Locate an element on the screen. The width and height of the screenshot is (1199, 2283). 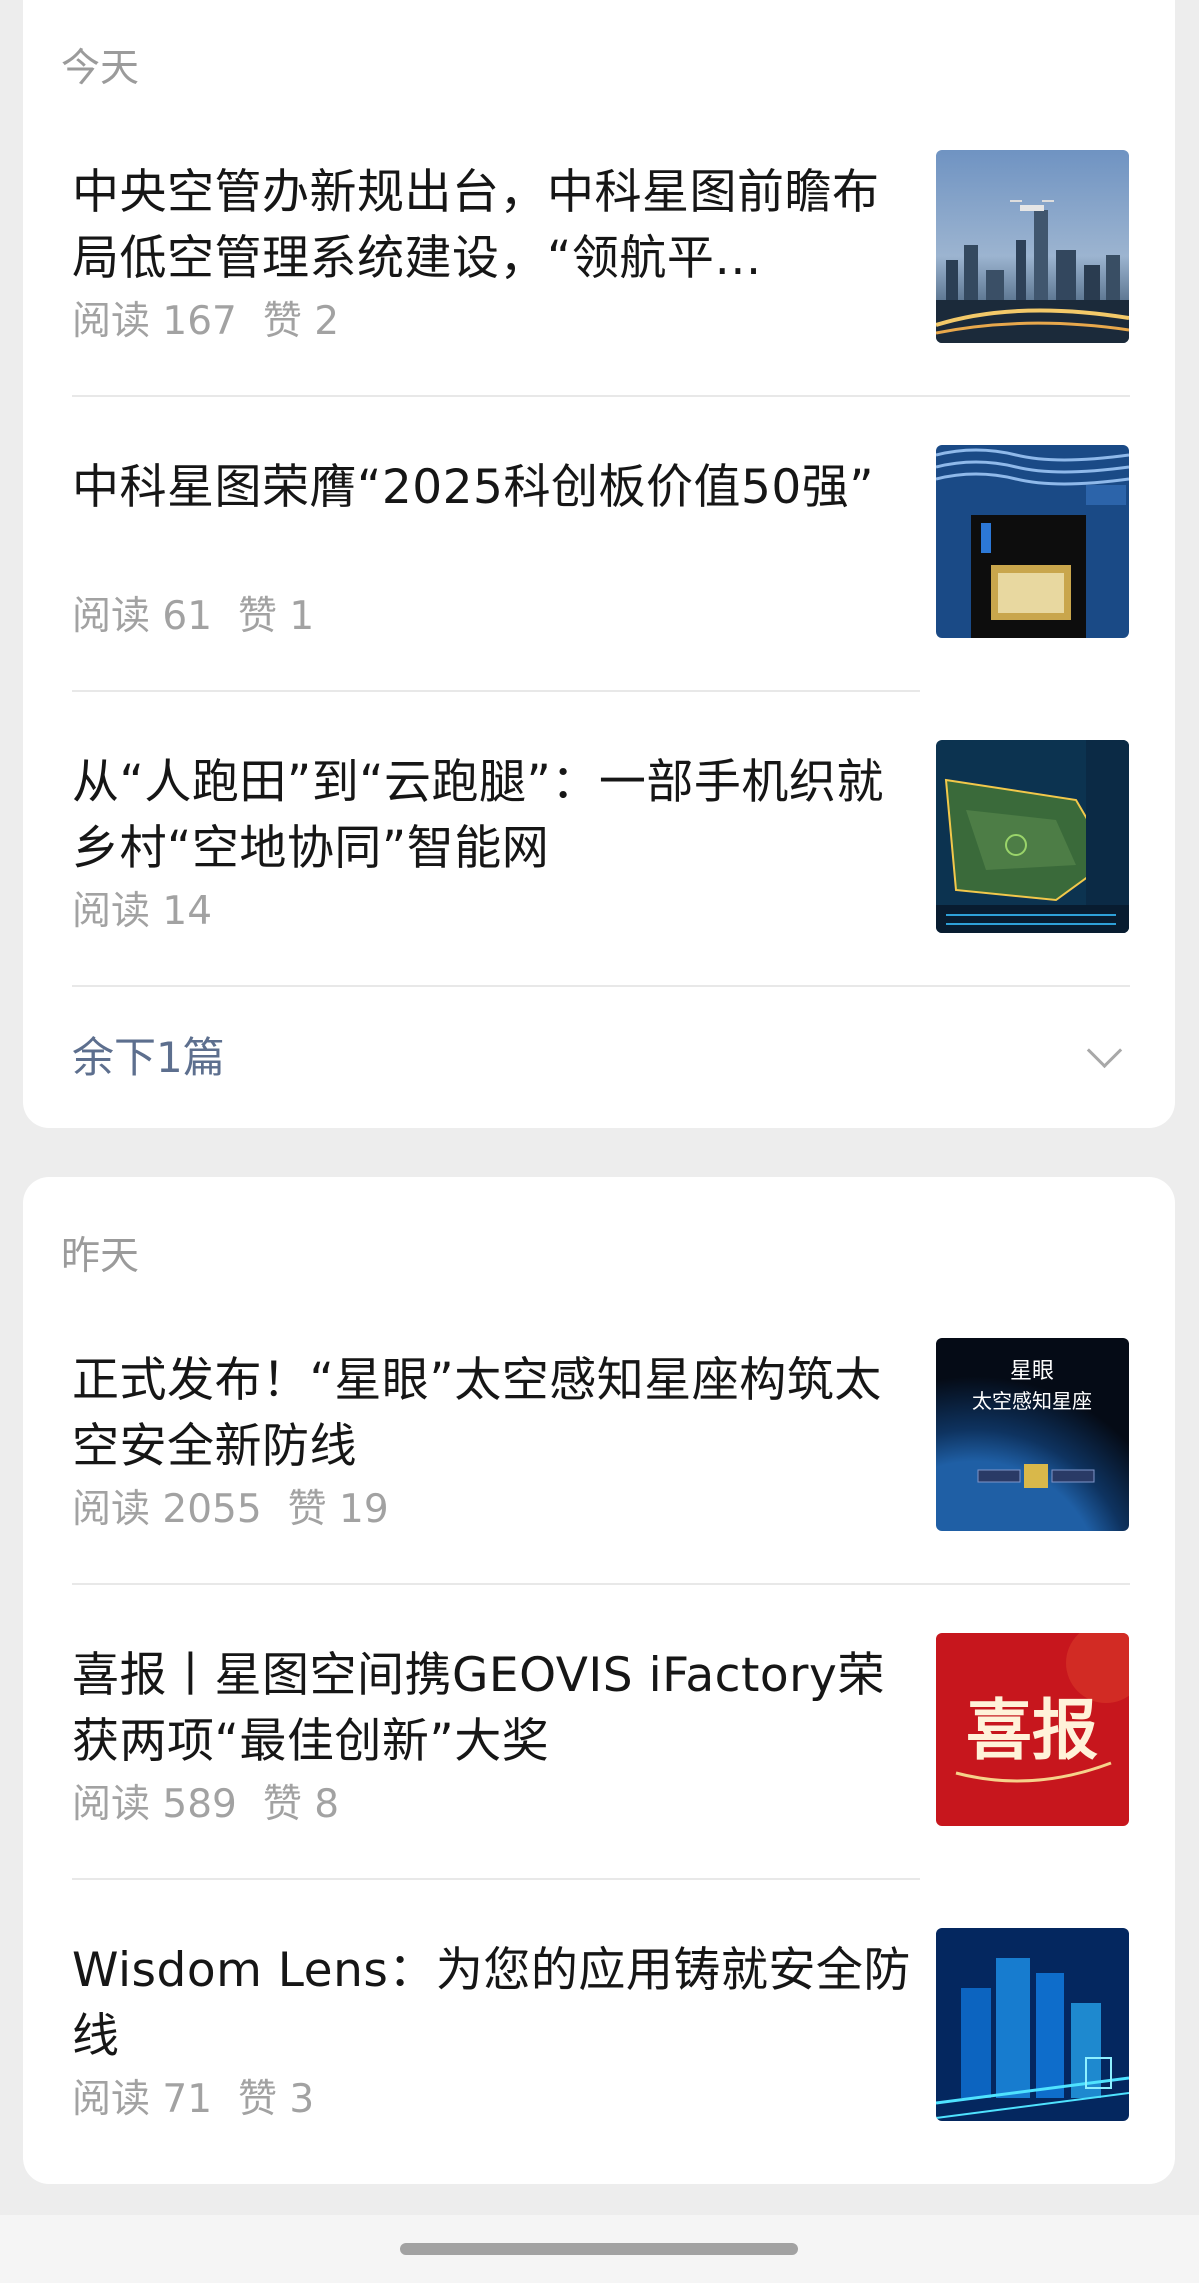
good-news-thumbnail: 喜报 is located at coordinates (1032, 1729).